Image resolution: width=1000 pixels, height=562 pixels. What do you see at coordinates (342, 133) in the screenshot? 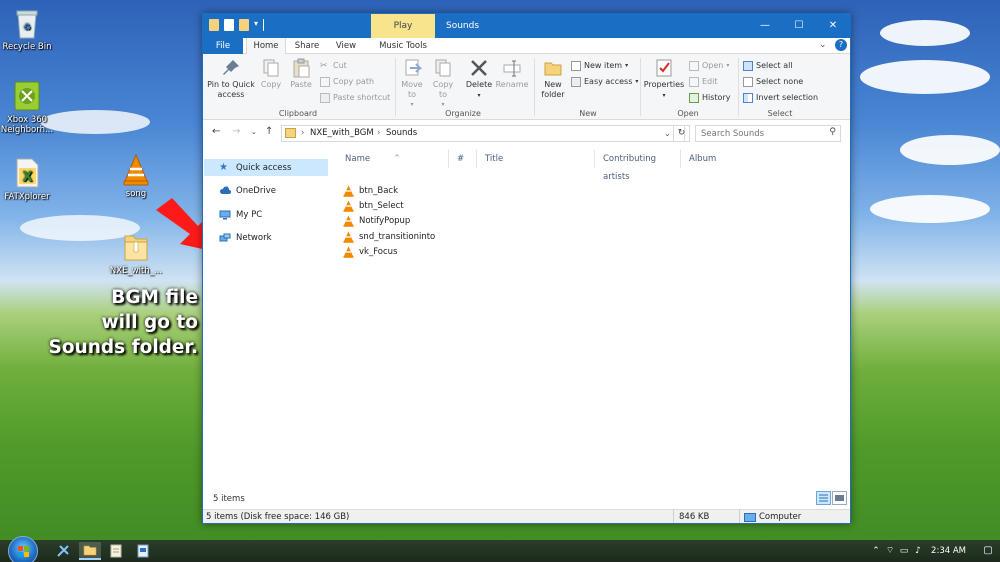
I see `breadcrumb-nxe-with-bgm: NXE_with_BGM` at bounding box center [342, 133].